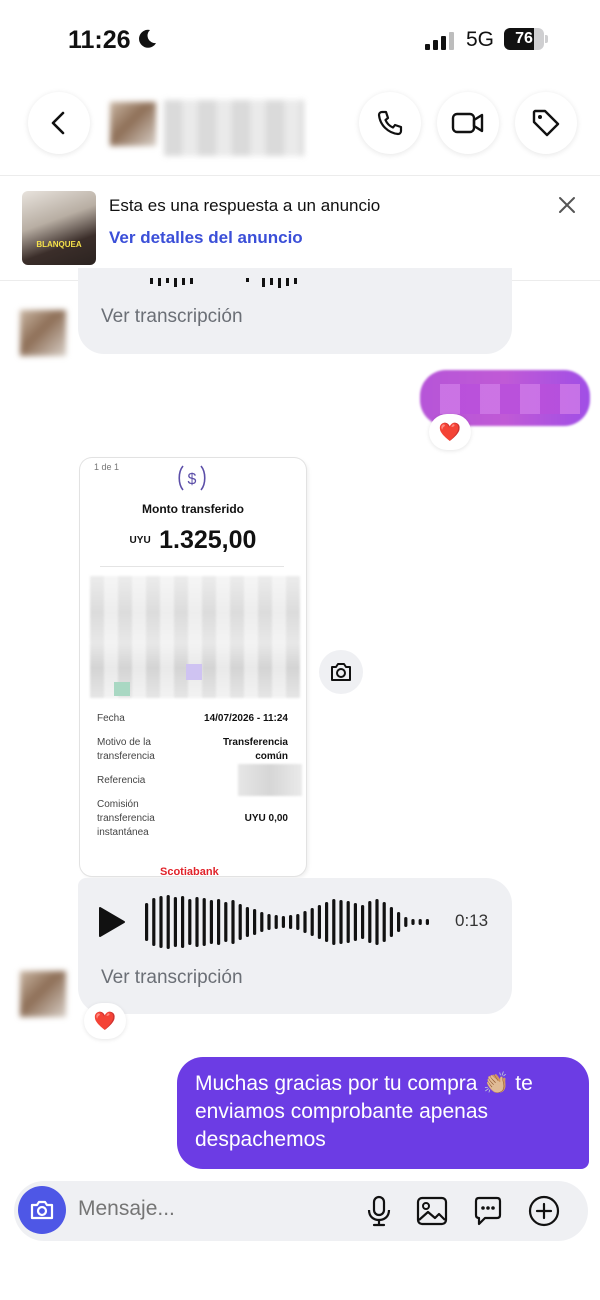  I want to click on camera-button, so click(42, 1210).